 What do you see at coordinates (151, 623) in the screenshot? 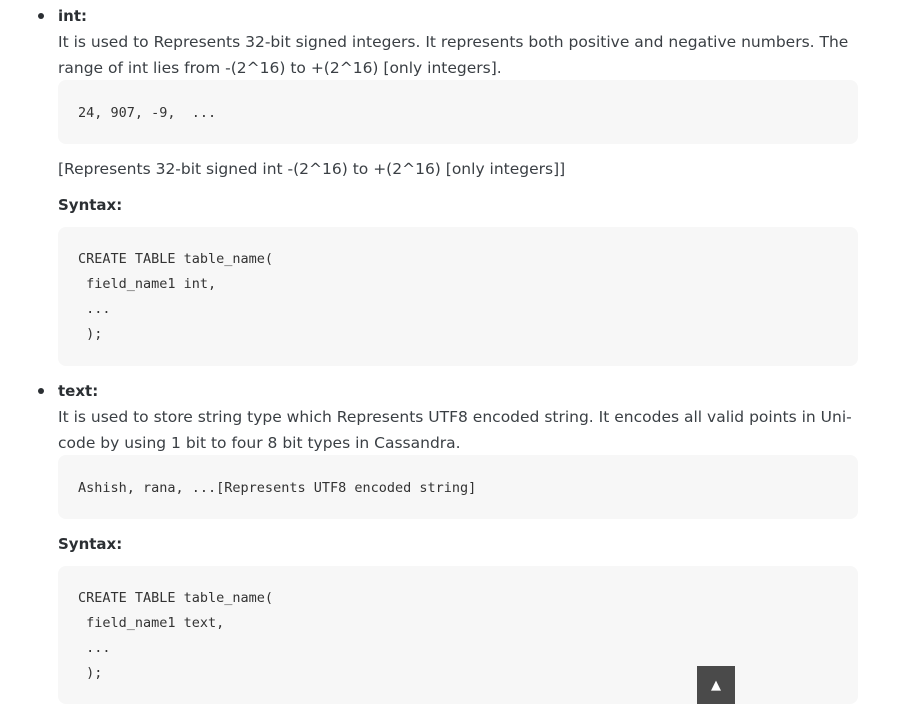
I see `code-line: field_name1 text,` at bounding box center [151, 623].